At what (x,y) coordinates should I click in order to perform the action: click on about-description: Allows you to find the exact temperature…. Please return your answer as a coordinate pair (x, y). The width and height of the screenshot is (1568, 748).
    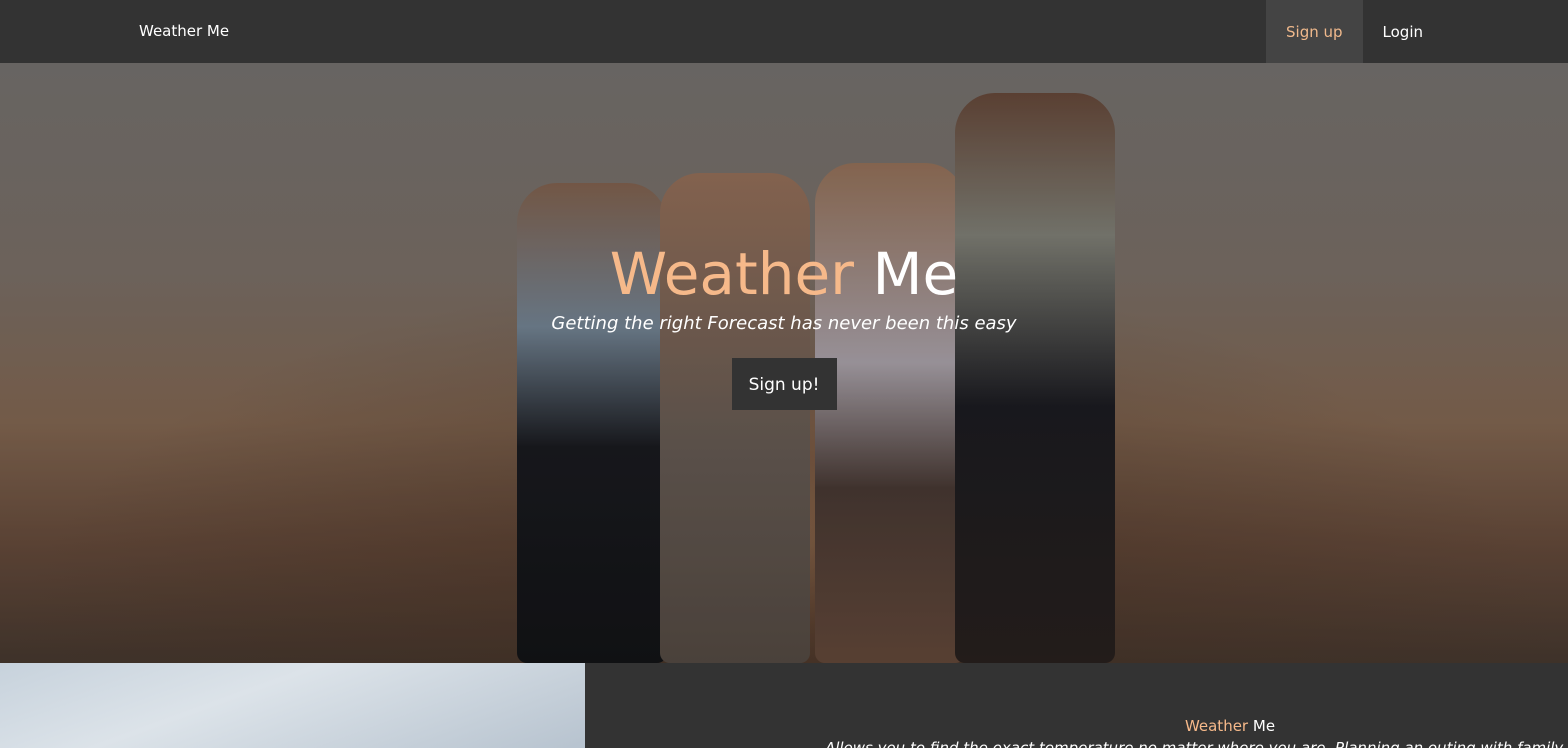
    Looking at the image, I should click on (1196, 743).